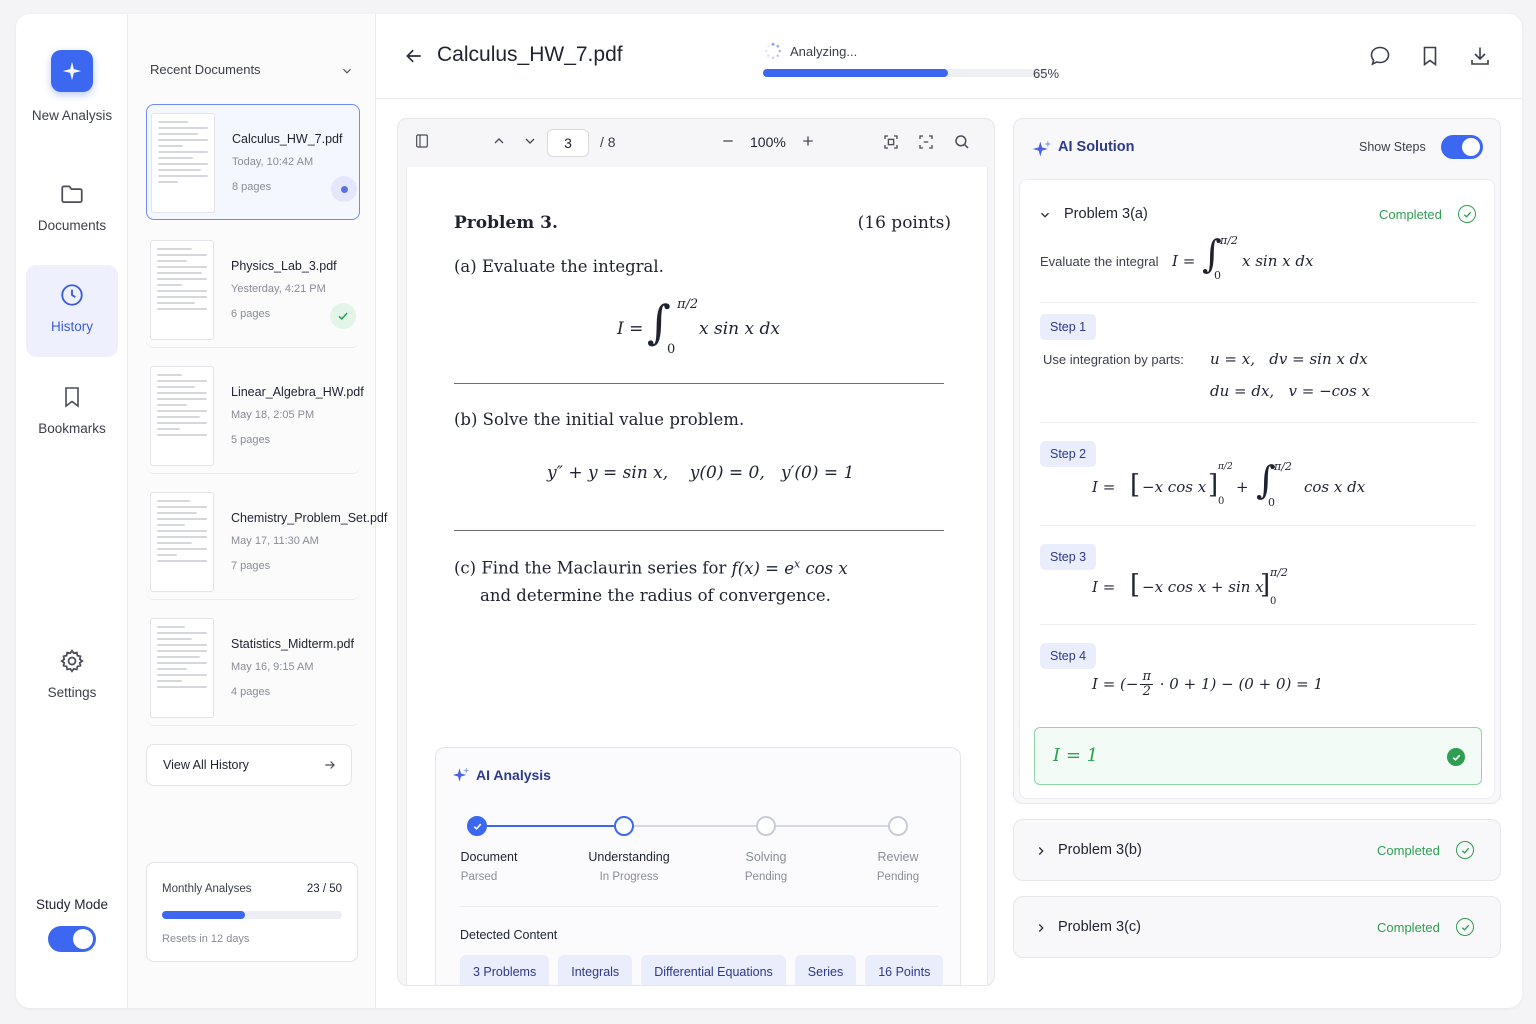 This screenshot has width=1536, height=1024. Describe the element at coordinates (509, 935) in the screenshot. I see `detected-content-title: Detected Content` at that location.